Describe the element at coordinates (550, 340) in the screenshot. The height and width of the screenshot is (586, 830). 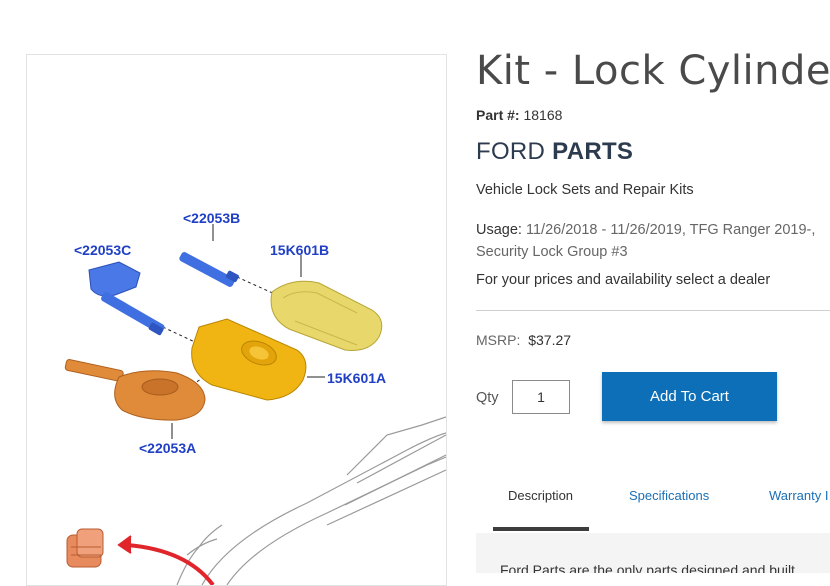
I see `msrp-value: $37.27` at that location.